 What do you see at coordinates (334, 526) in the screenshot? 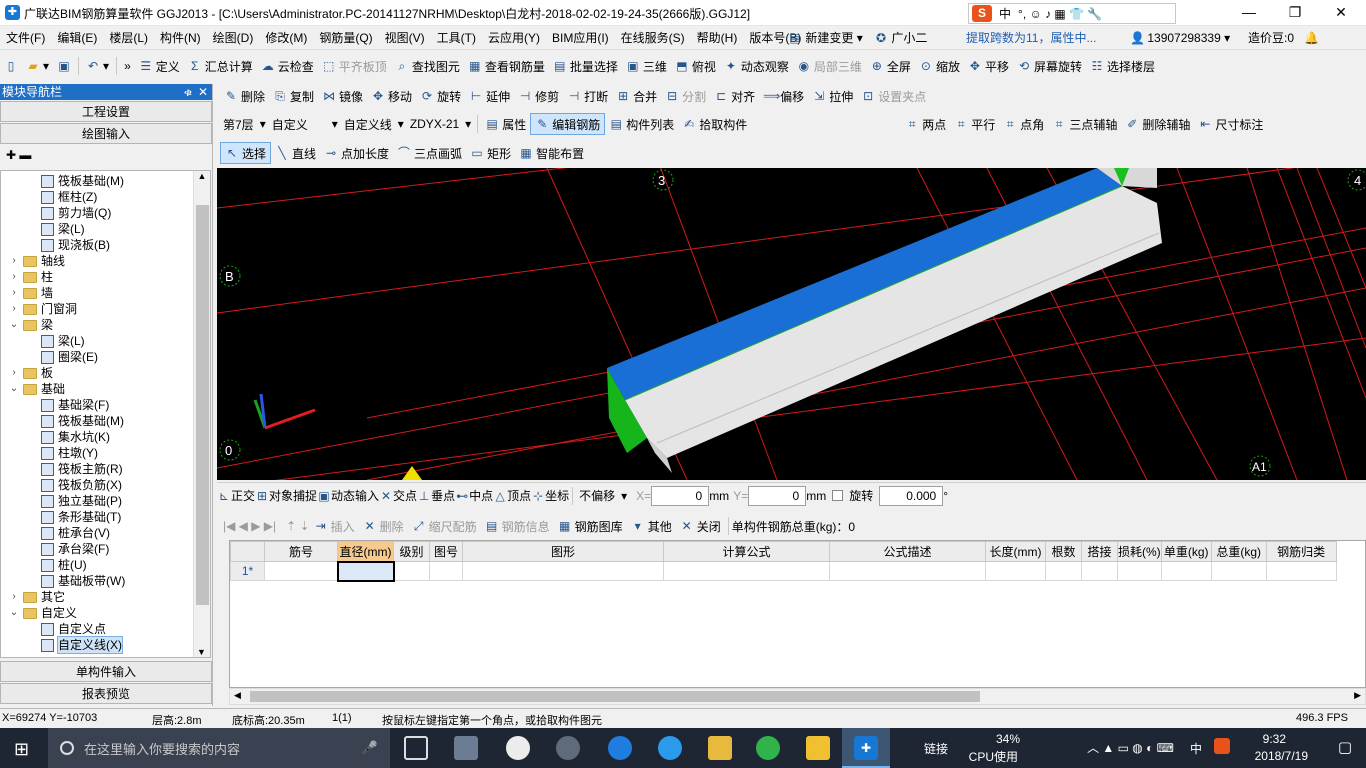
I see `rebar-button-0: ⇥ 插入` at bounding box center [334, 526].